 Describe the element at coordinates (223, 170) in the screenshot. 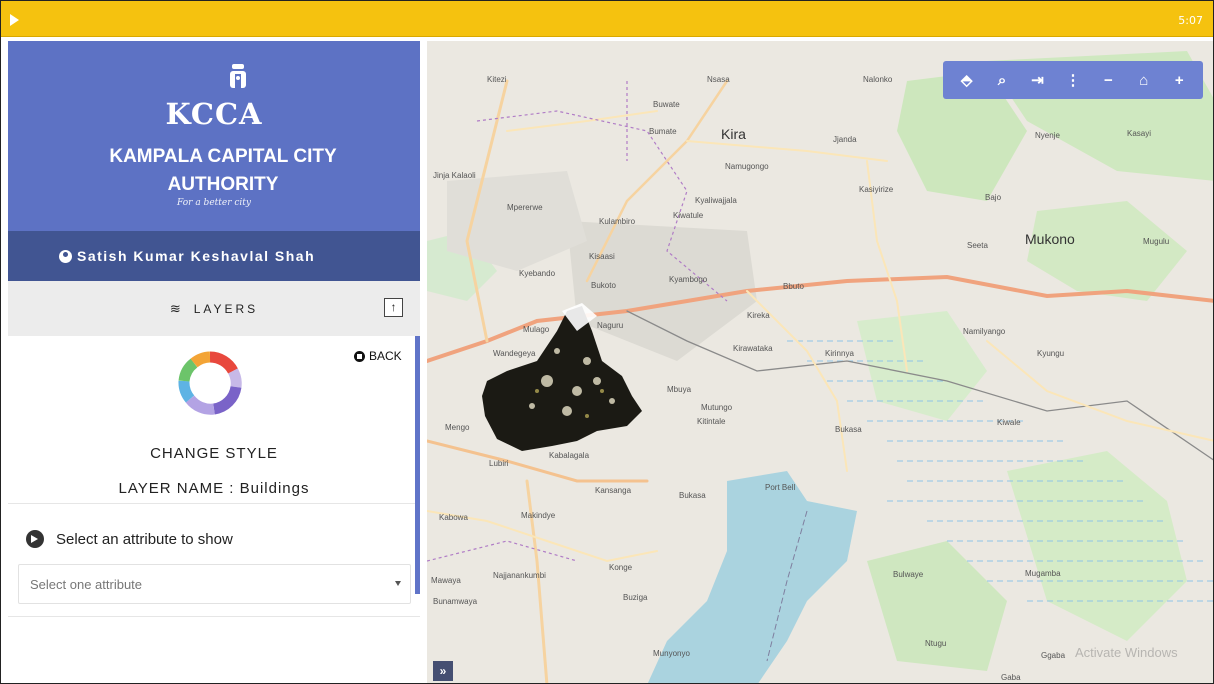

I see `brand-full-name: KAMPALA CAPITAL CITY AUTHORITY` at that location.